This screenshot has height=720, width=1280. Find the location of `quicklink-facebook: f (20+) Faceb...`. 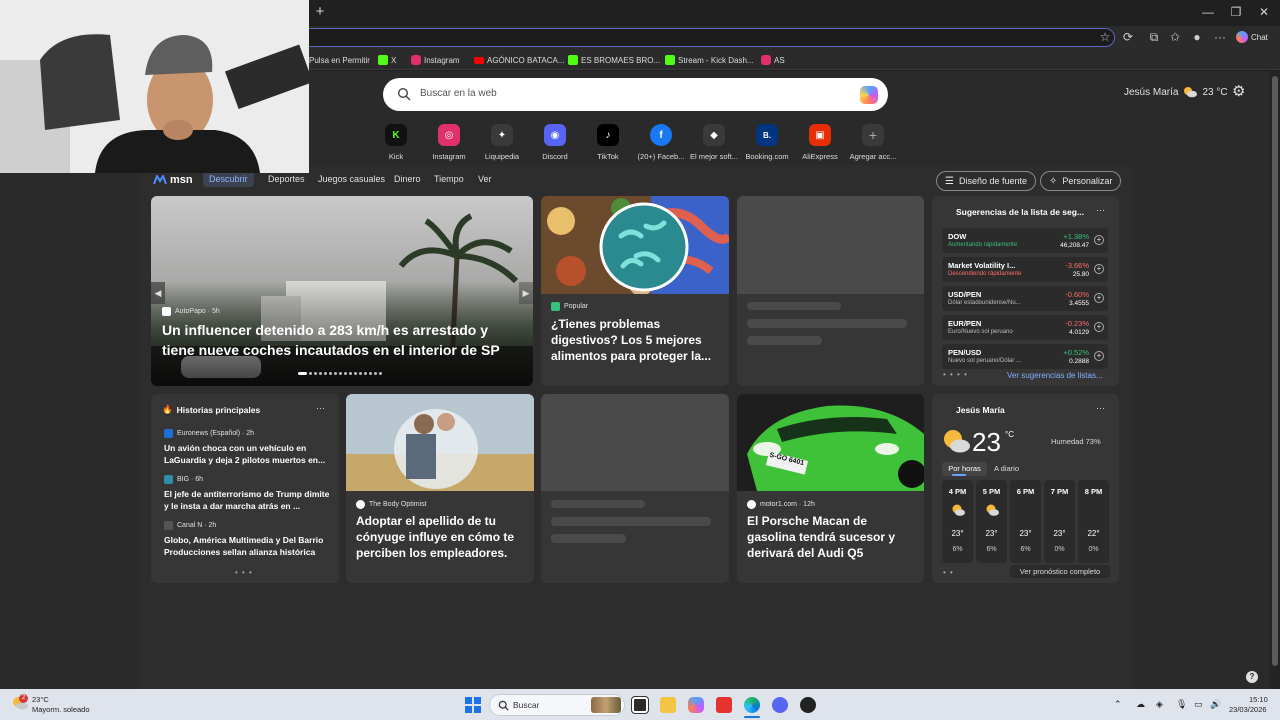

quicklink-facebook: f (20+) Faceb... is located at coordinates (661, 142).